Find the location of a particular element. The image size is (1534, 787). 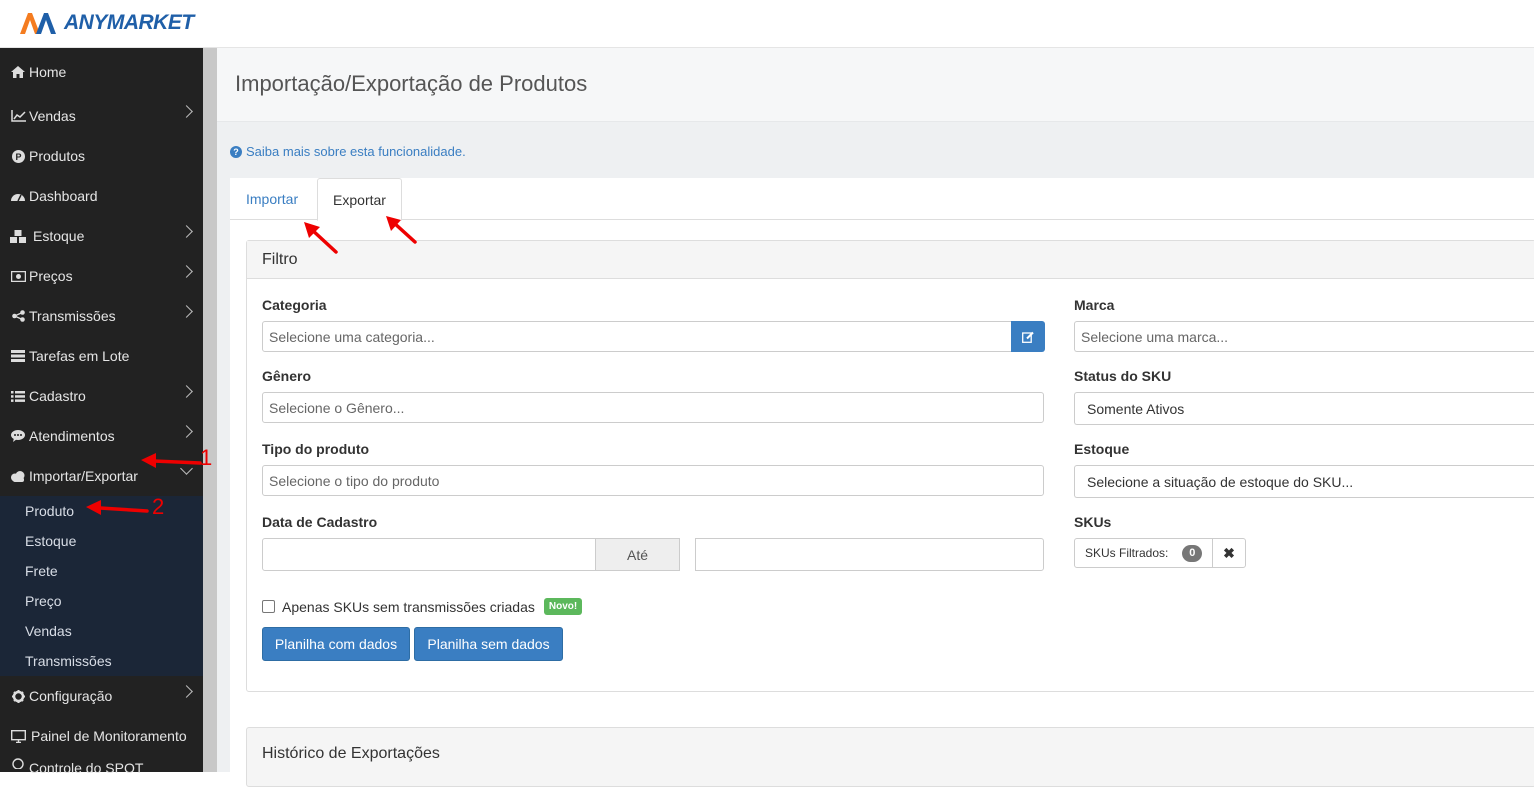

sidebar-item-tarefas-em-lote: Tarefas em Lote is located at coordinates (101, 356).